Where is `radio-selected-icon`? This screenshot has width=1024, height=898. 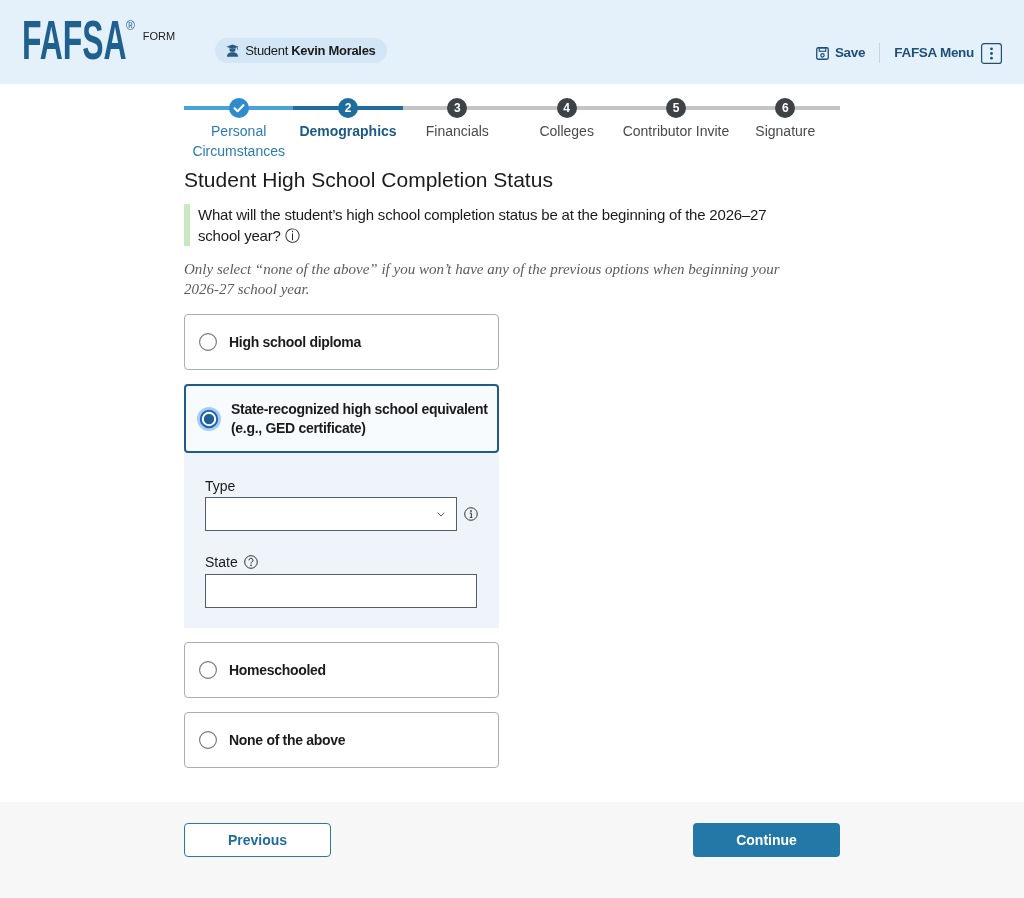
radio-selected-icon is located at coordinates (209, 418).